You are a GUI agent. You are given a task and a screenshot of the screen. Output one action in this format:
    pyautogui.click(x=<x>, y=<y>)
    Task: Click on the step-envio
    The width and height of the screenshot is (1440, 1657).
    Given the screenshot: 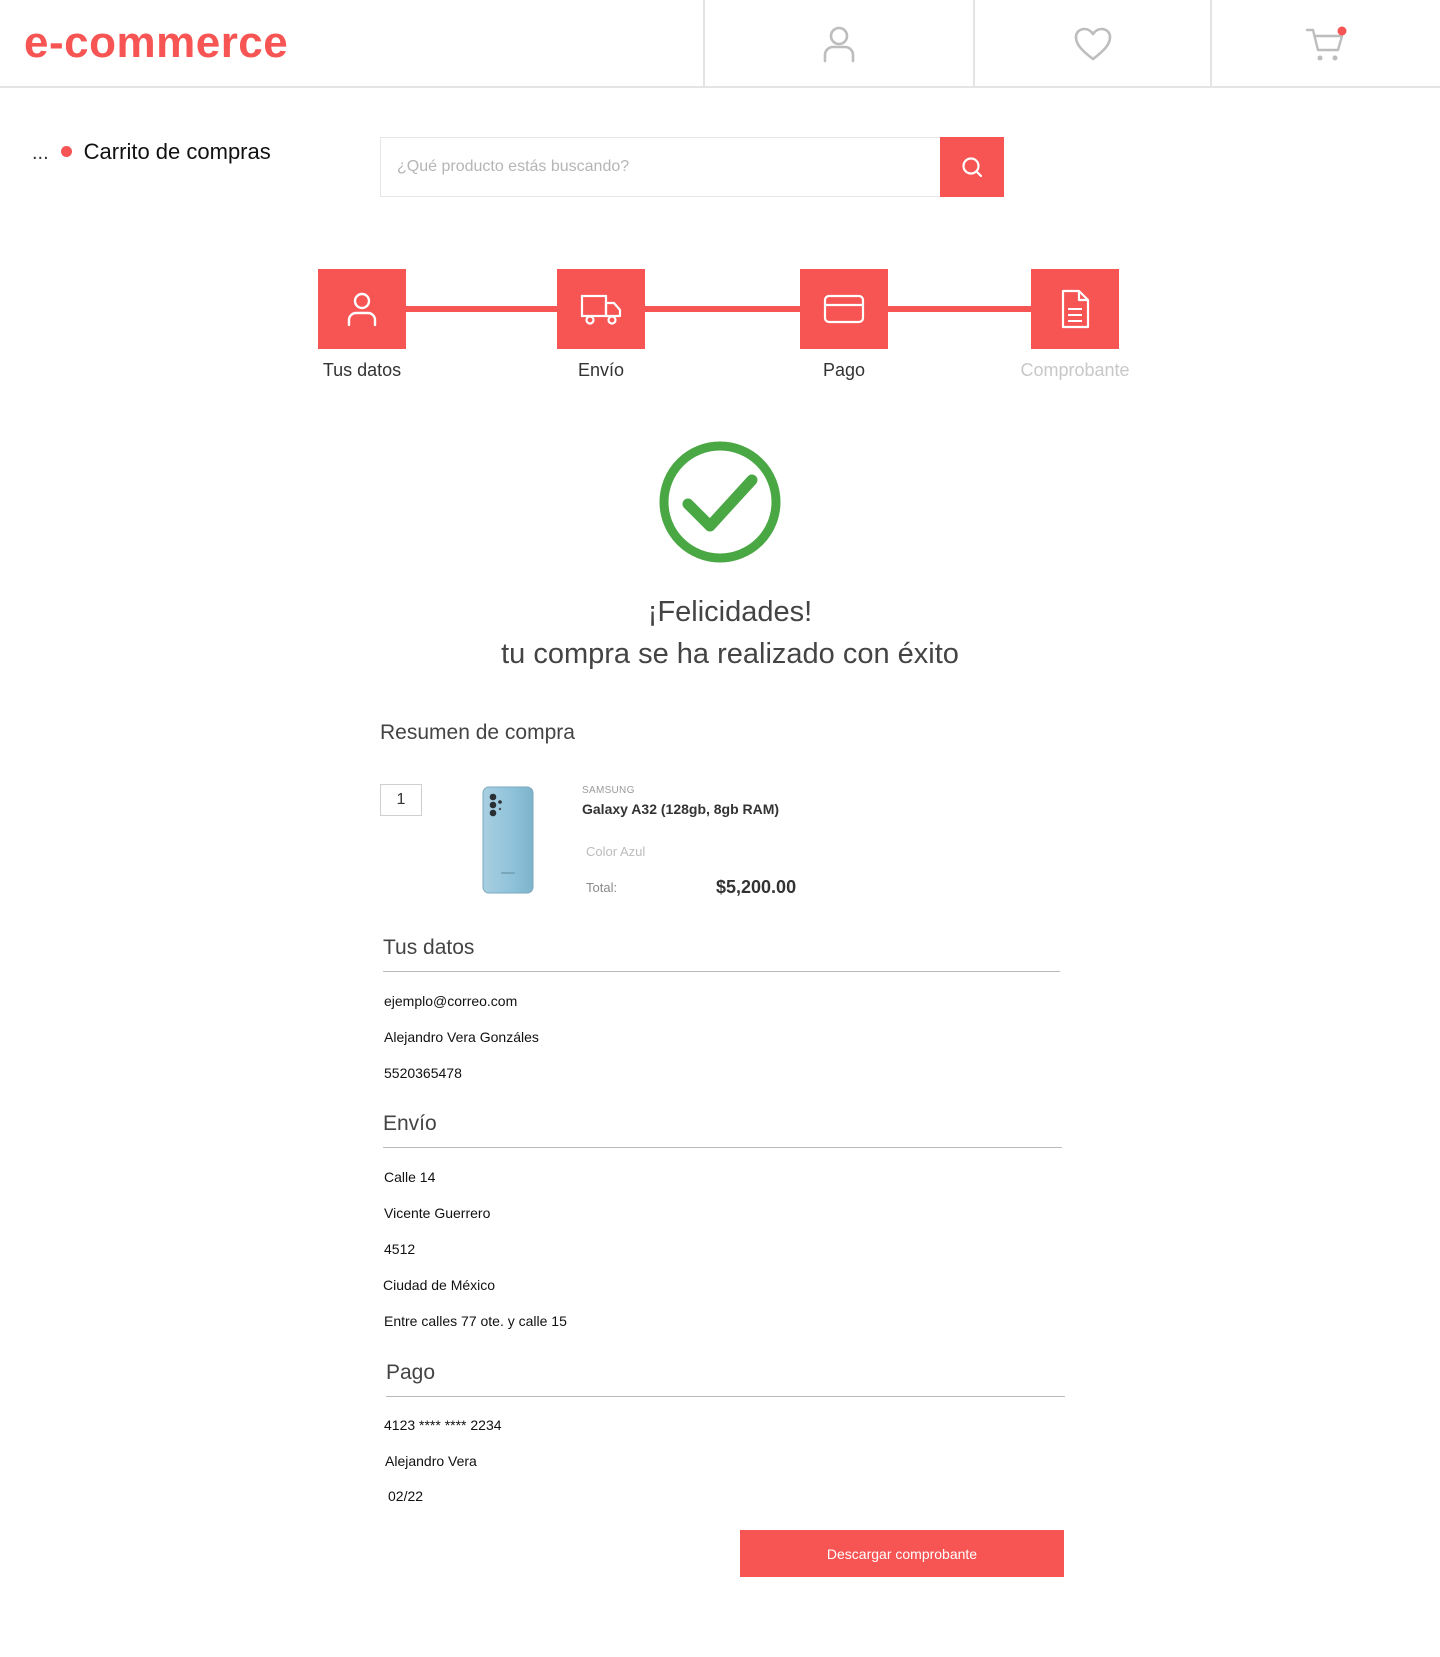 What is the action you would take?
    pyautogui.click(x=601, y=309)
    